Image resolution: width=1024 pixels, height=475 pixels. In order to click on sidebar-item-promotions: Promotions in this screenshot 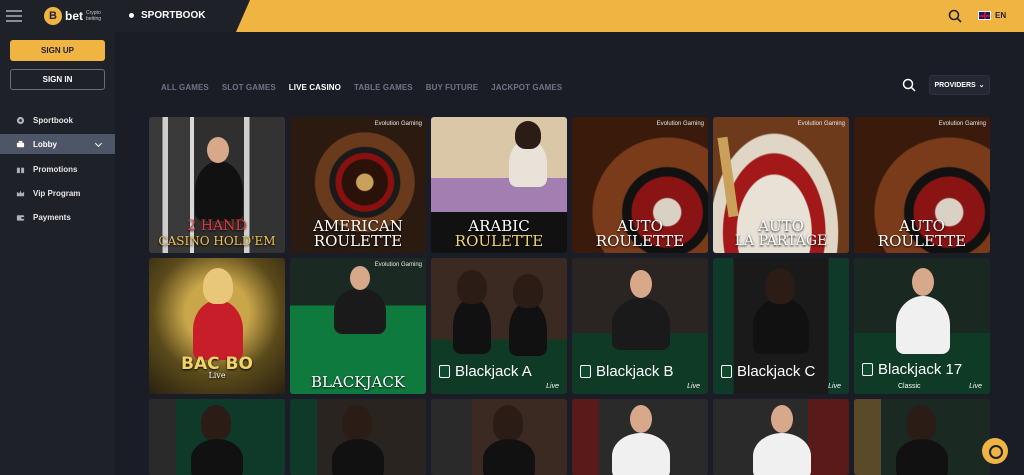, I will do `click(57, 169)`.